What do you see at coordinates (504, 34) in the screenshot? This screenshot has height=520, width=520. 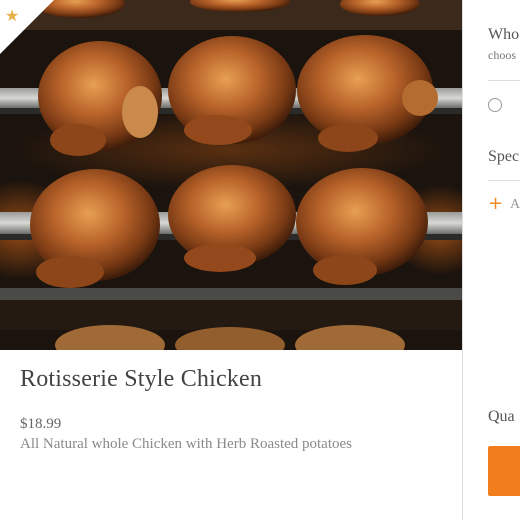 I see `choice-heading: Who` at bounding box center [504, 34].